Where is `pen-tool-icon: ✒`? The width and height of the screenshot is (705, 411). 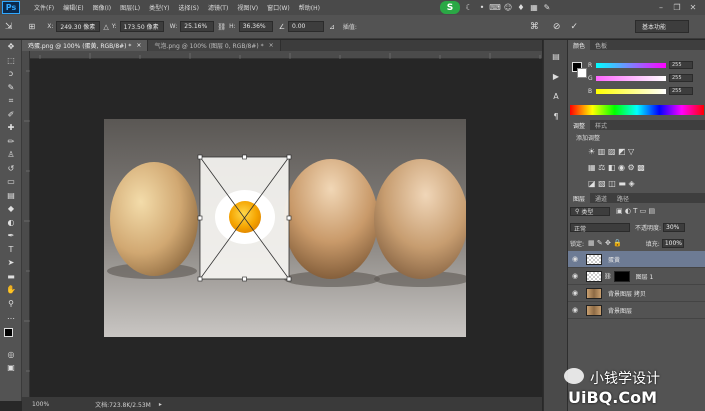 pen-tool-icon: ✒ is located at coordinates (11, 236).